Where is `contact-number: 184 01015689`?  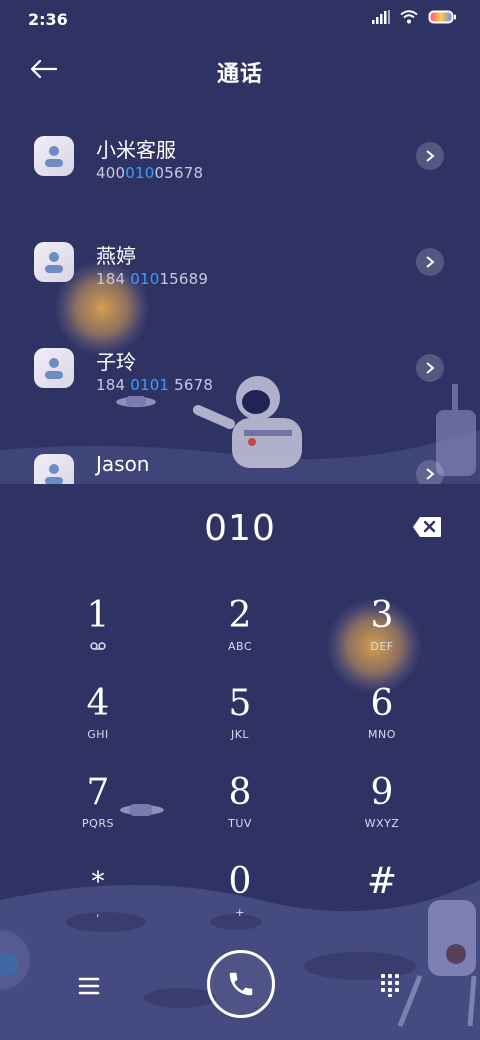
contact-number: 184 01015689 is located at coordinates (152, 279).